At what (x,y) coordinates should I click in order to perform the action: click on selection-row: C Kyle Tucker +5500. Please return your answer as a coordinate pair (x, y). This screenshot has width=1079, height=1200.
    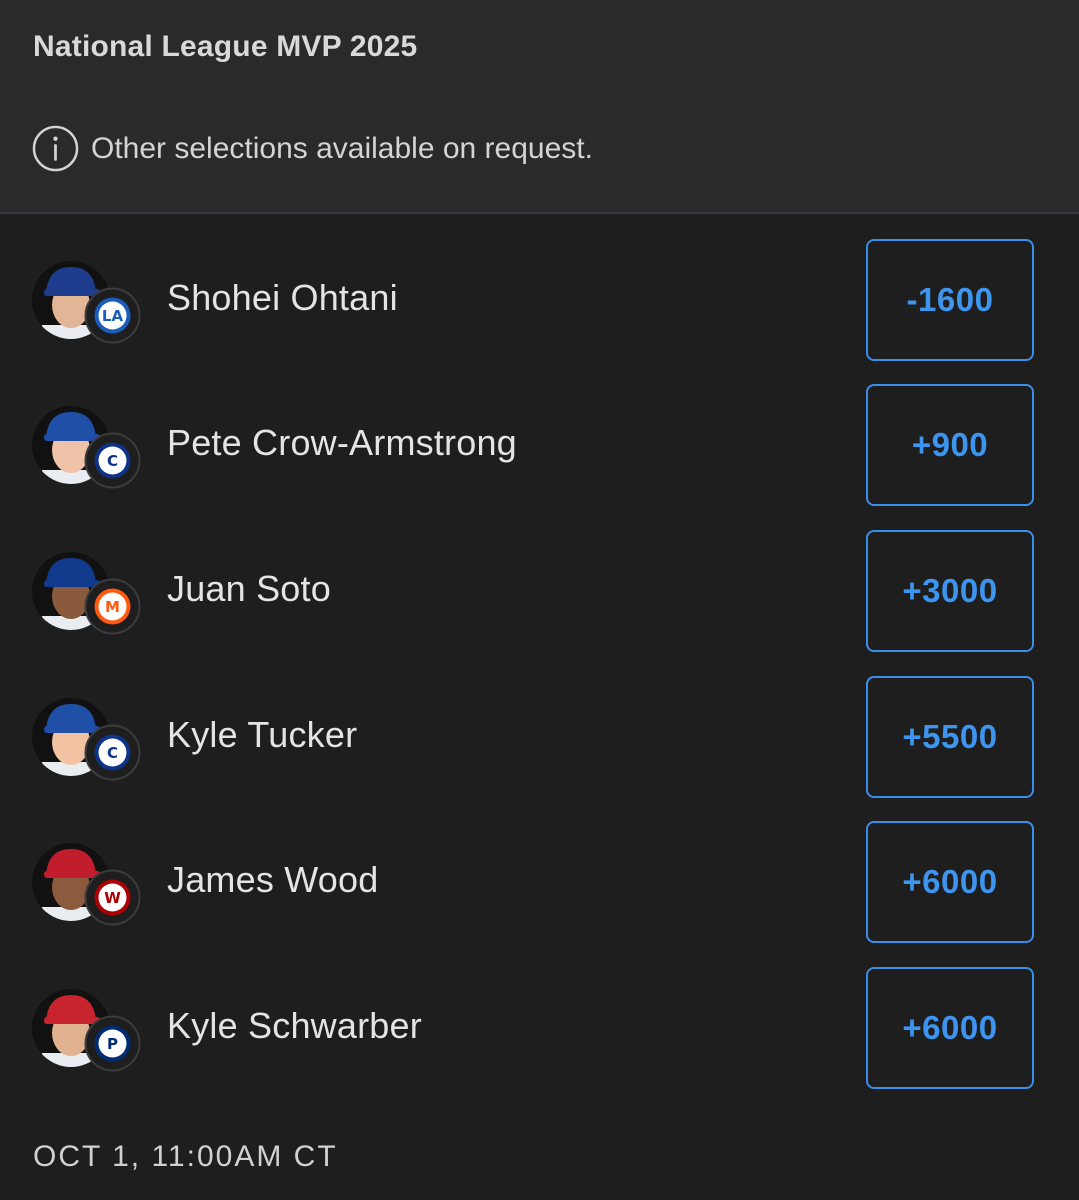
    Looking at the image, I should click on (539, 737).